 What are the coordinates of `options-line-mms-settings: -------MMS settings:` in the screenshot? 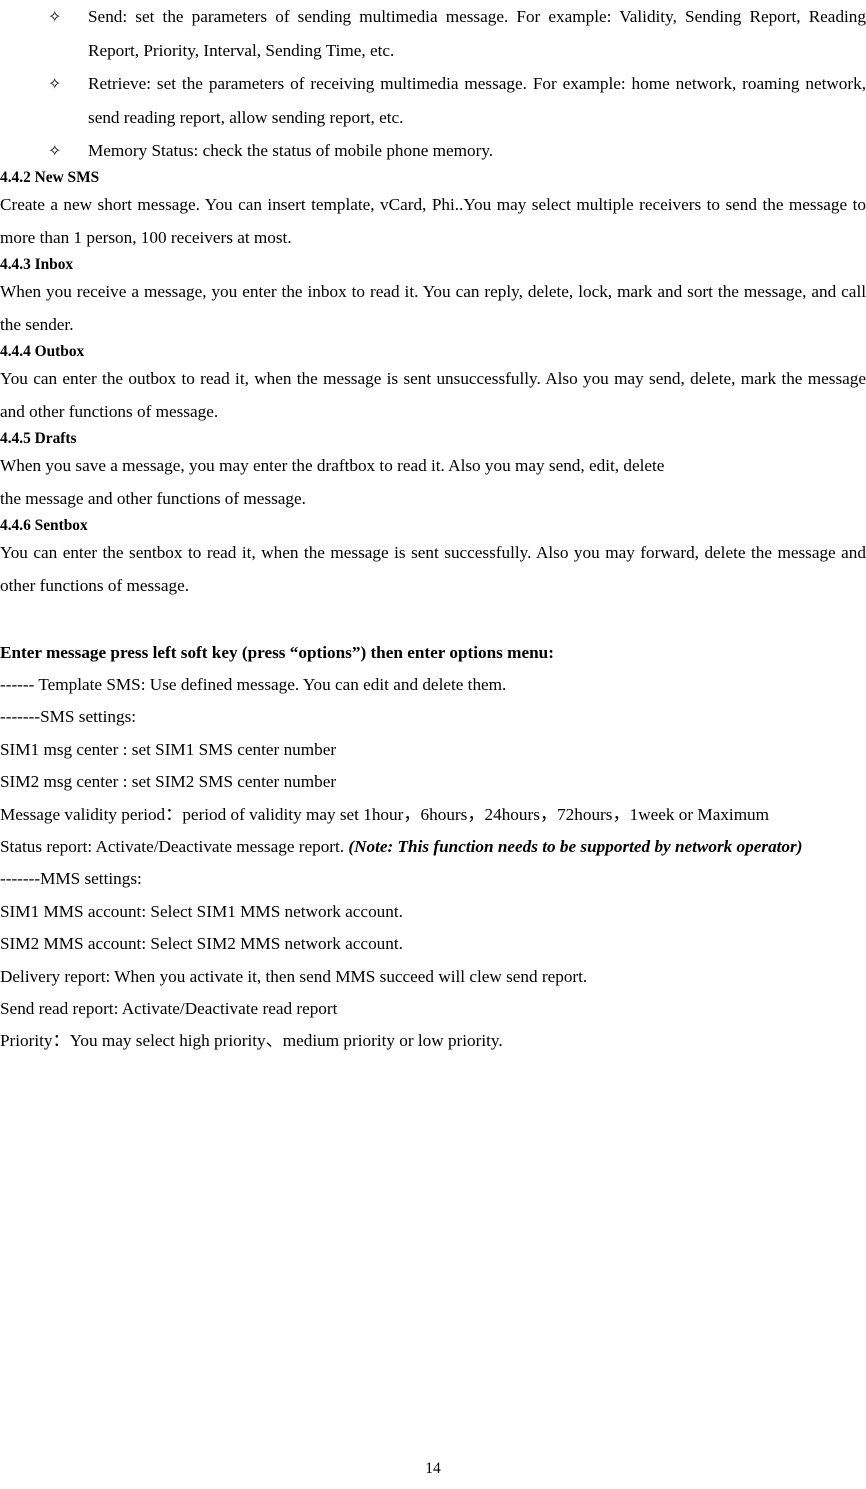 It's located at (71, 879).